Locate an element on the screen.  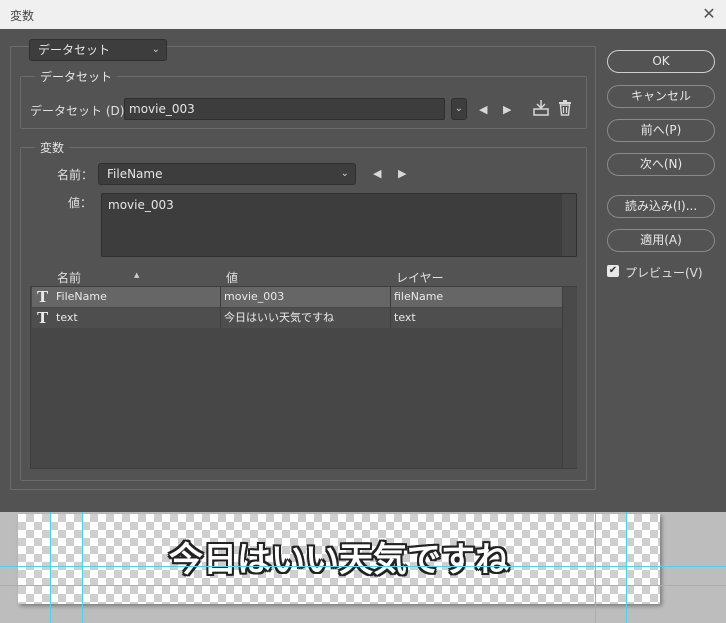
dataset-group-title: データセット is located at coordinates (76, 76).